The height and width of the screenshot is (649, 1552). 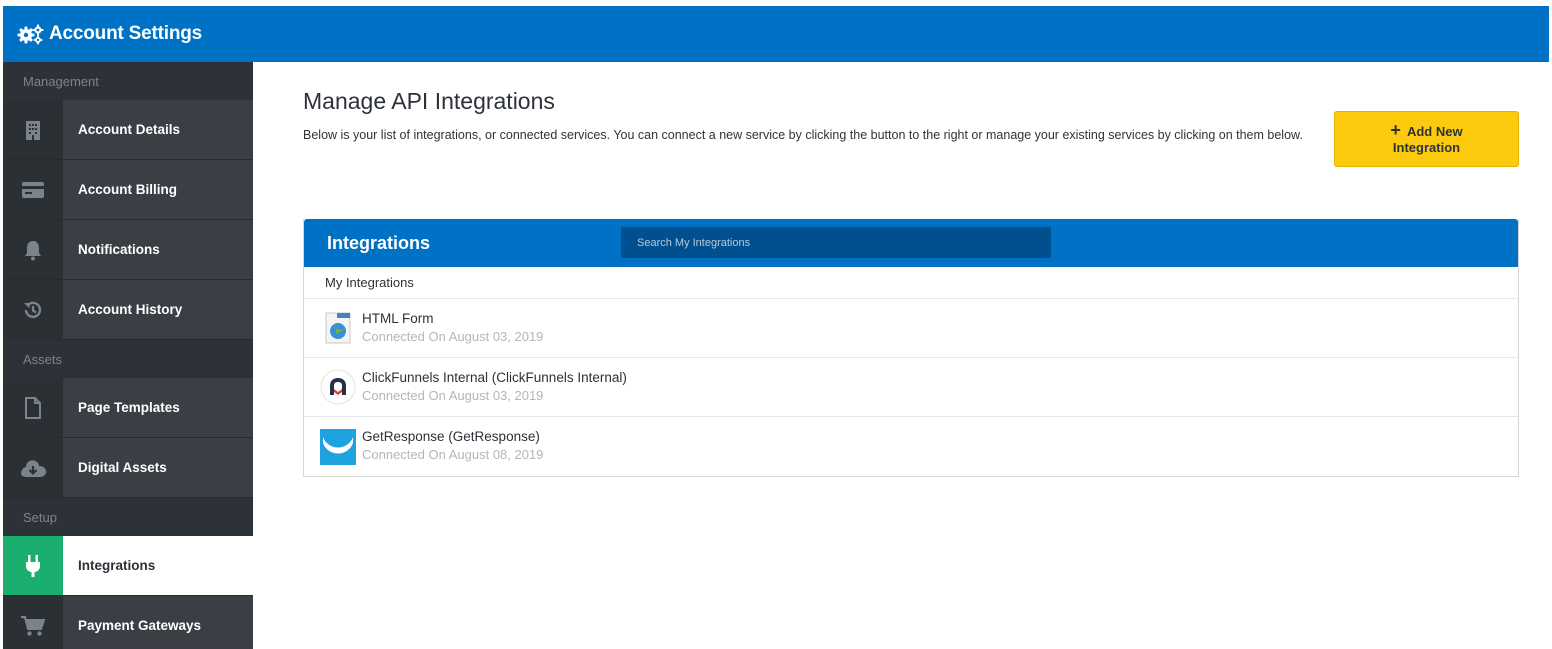 I want to click on sidebar-item-label: Payment Gateways, so click(x=158, y=622).